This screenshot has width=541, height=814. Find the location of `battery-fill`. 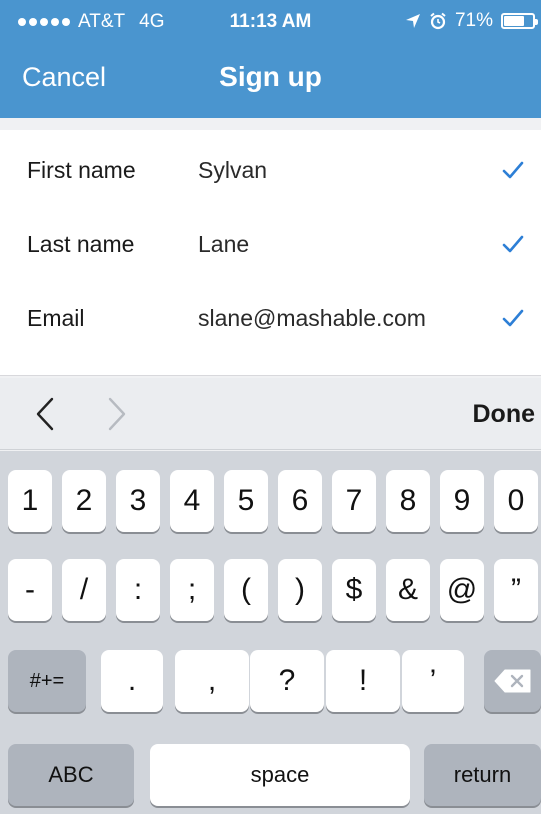

battery-fill is located at coordinates (514, 21).